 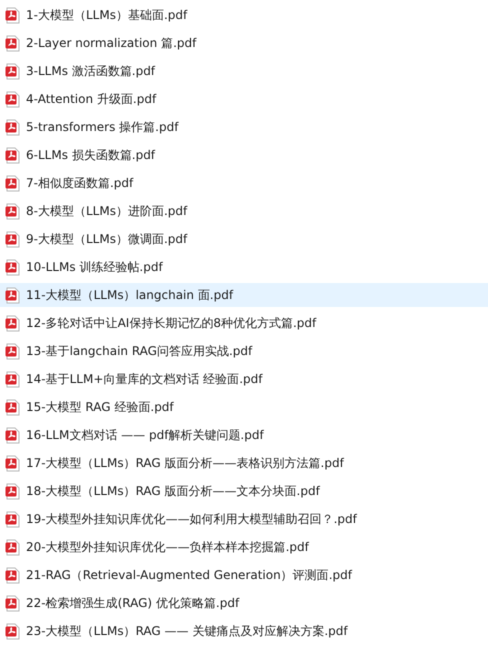 I want to click on file-name: 16-LLM文档对话 —— pdf解析关键问题.pdf, so click(x=145, y=435).